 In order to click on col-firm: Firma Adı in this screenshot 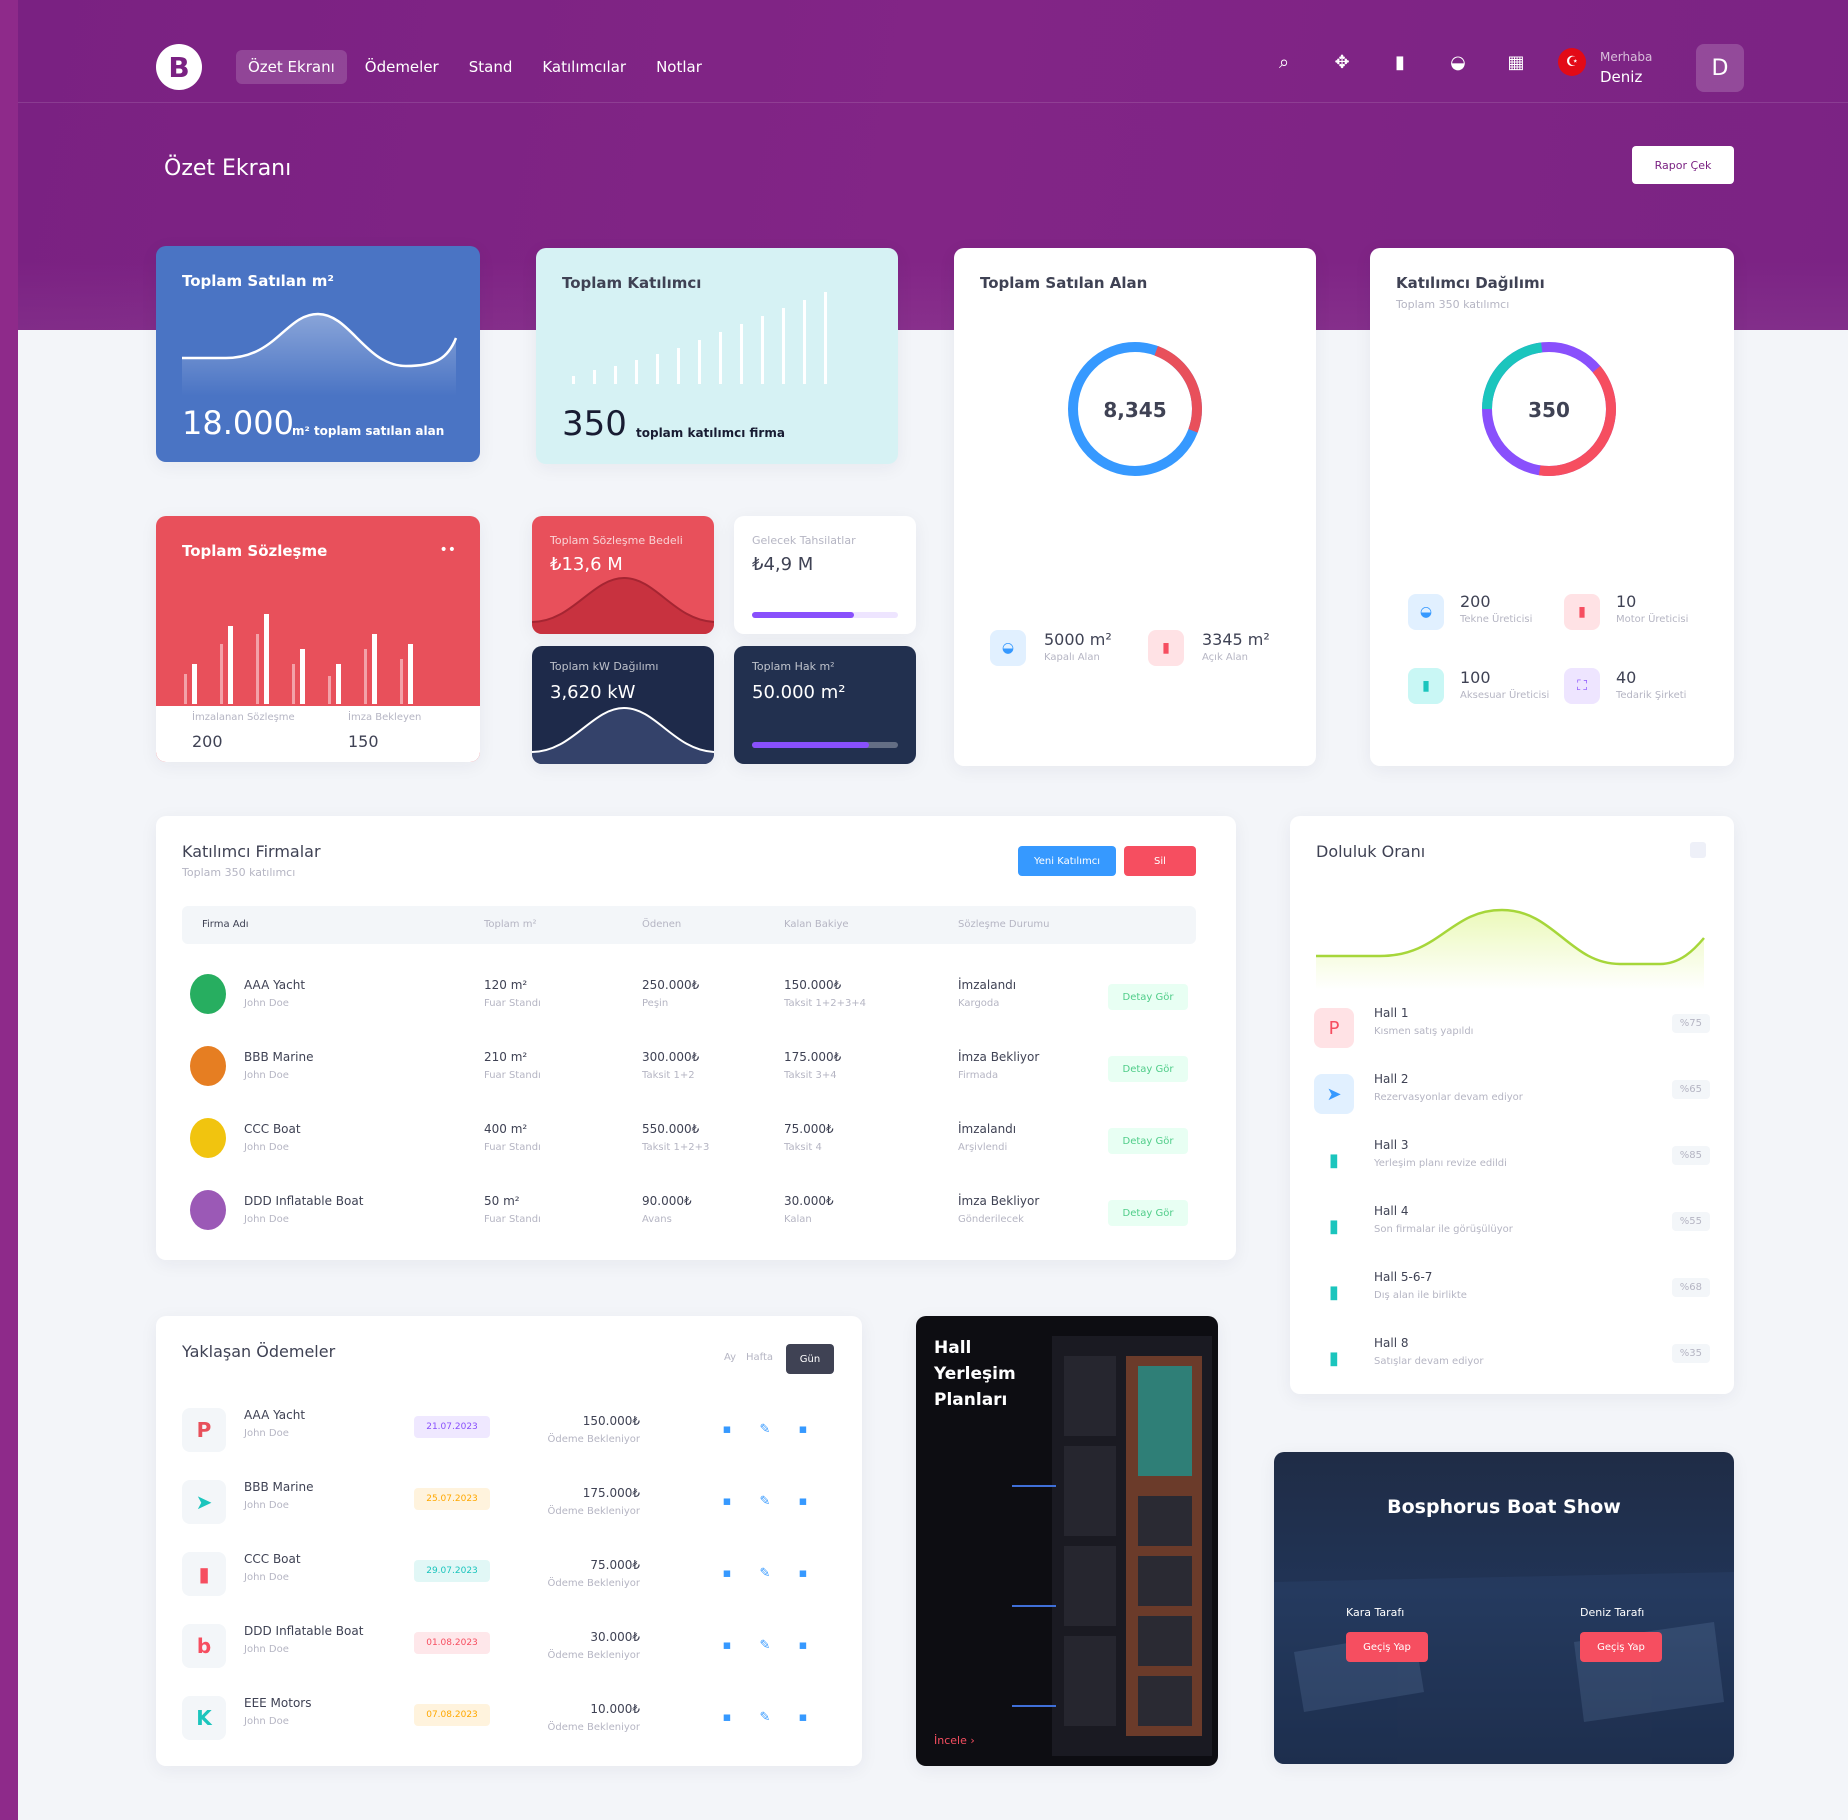, I will do `click(225, 924)`.